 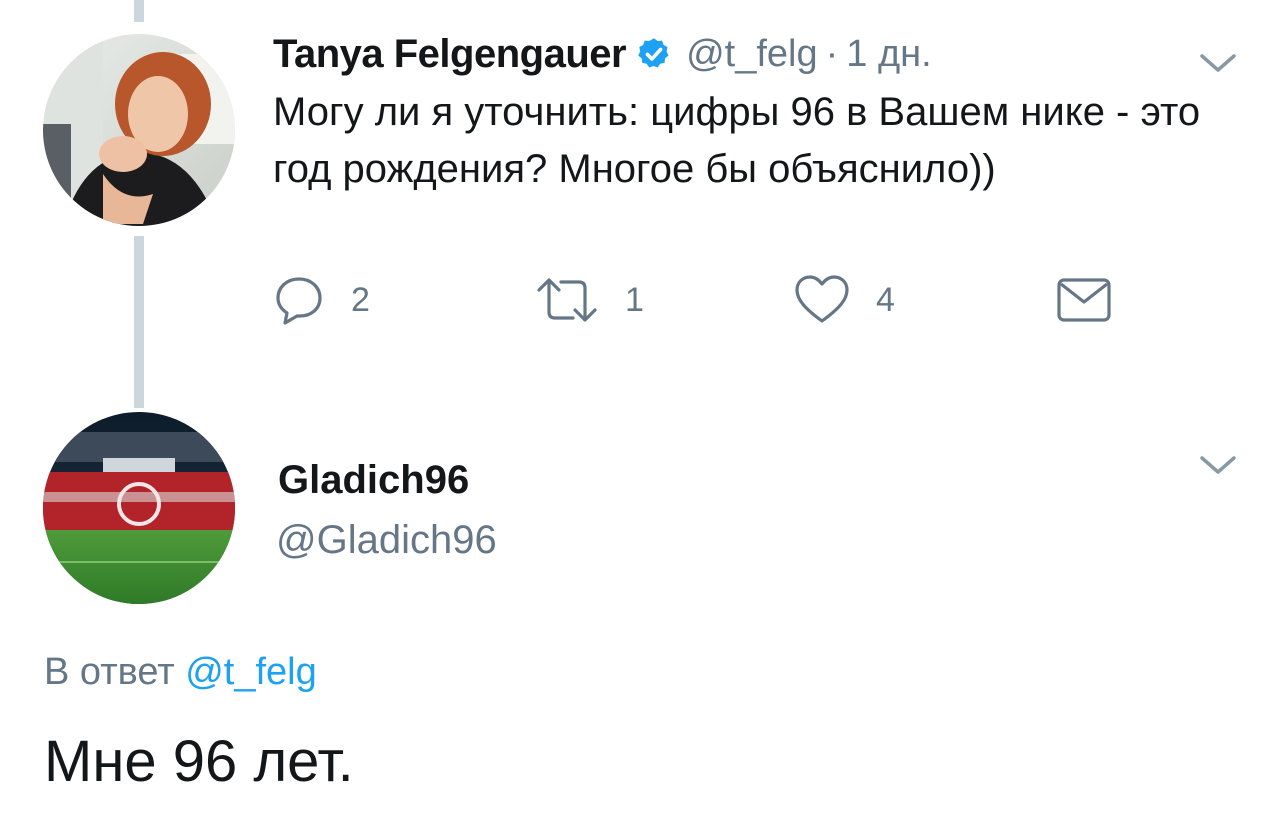 I want to click on envelope-icon, so click(x=1084, y=300).